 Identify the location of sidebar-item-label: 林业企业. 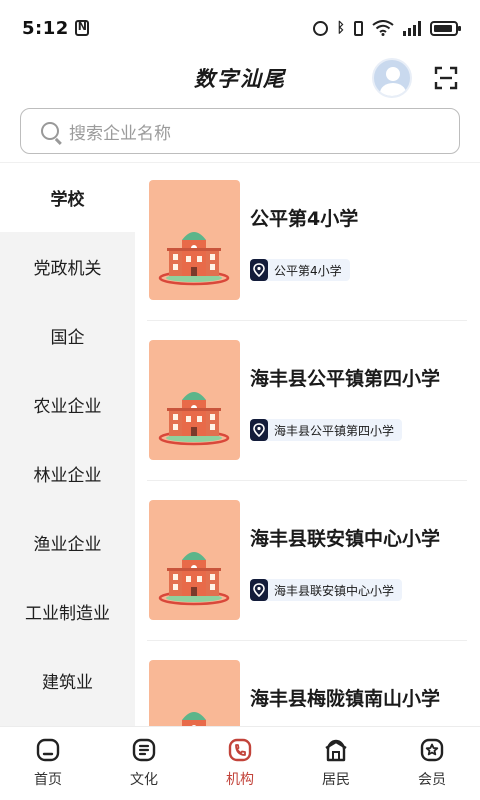
(67, 476).